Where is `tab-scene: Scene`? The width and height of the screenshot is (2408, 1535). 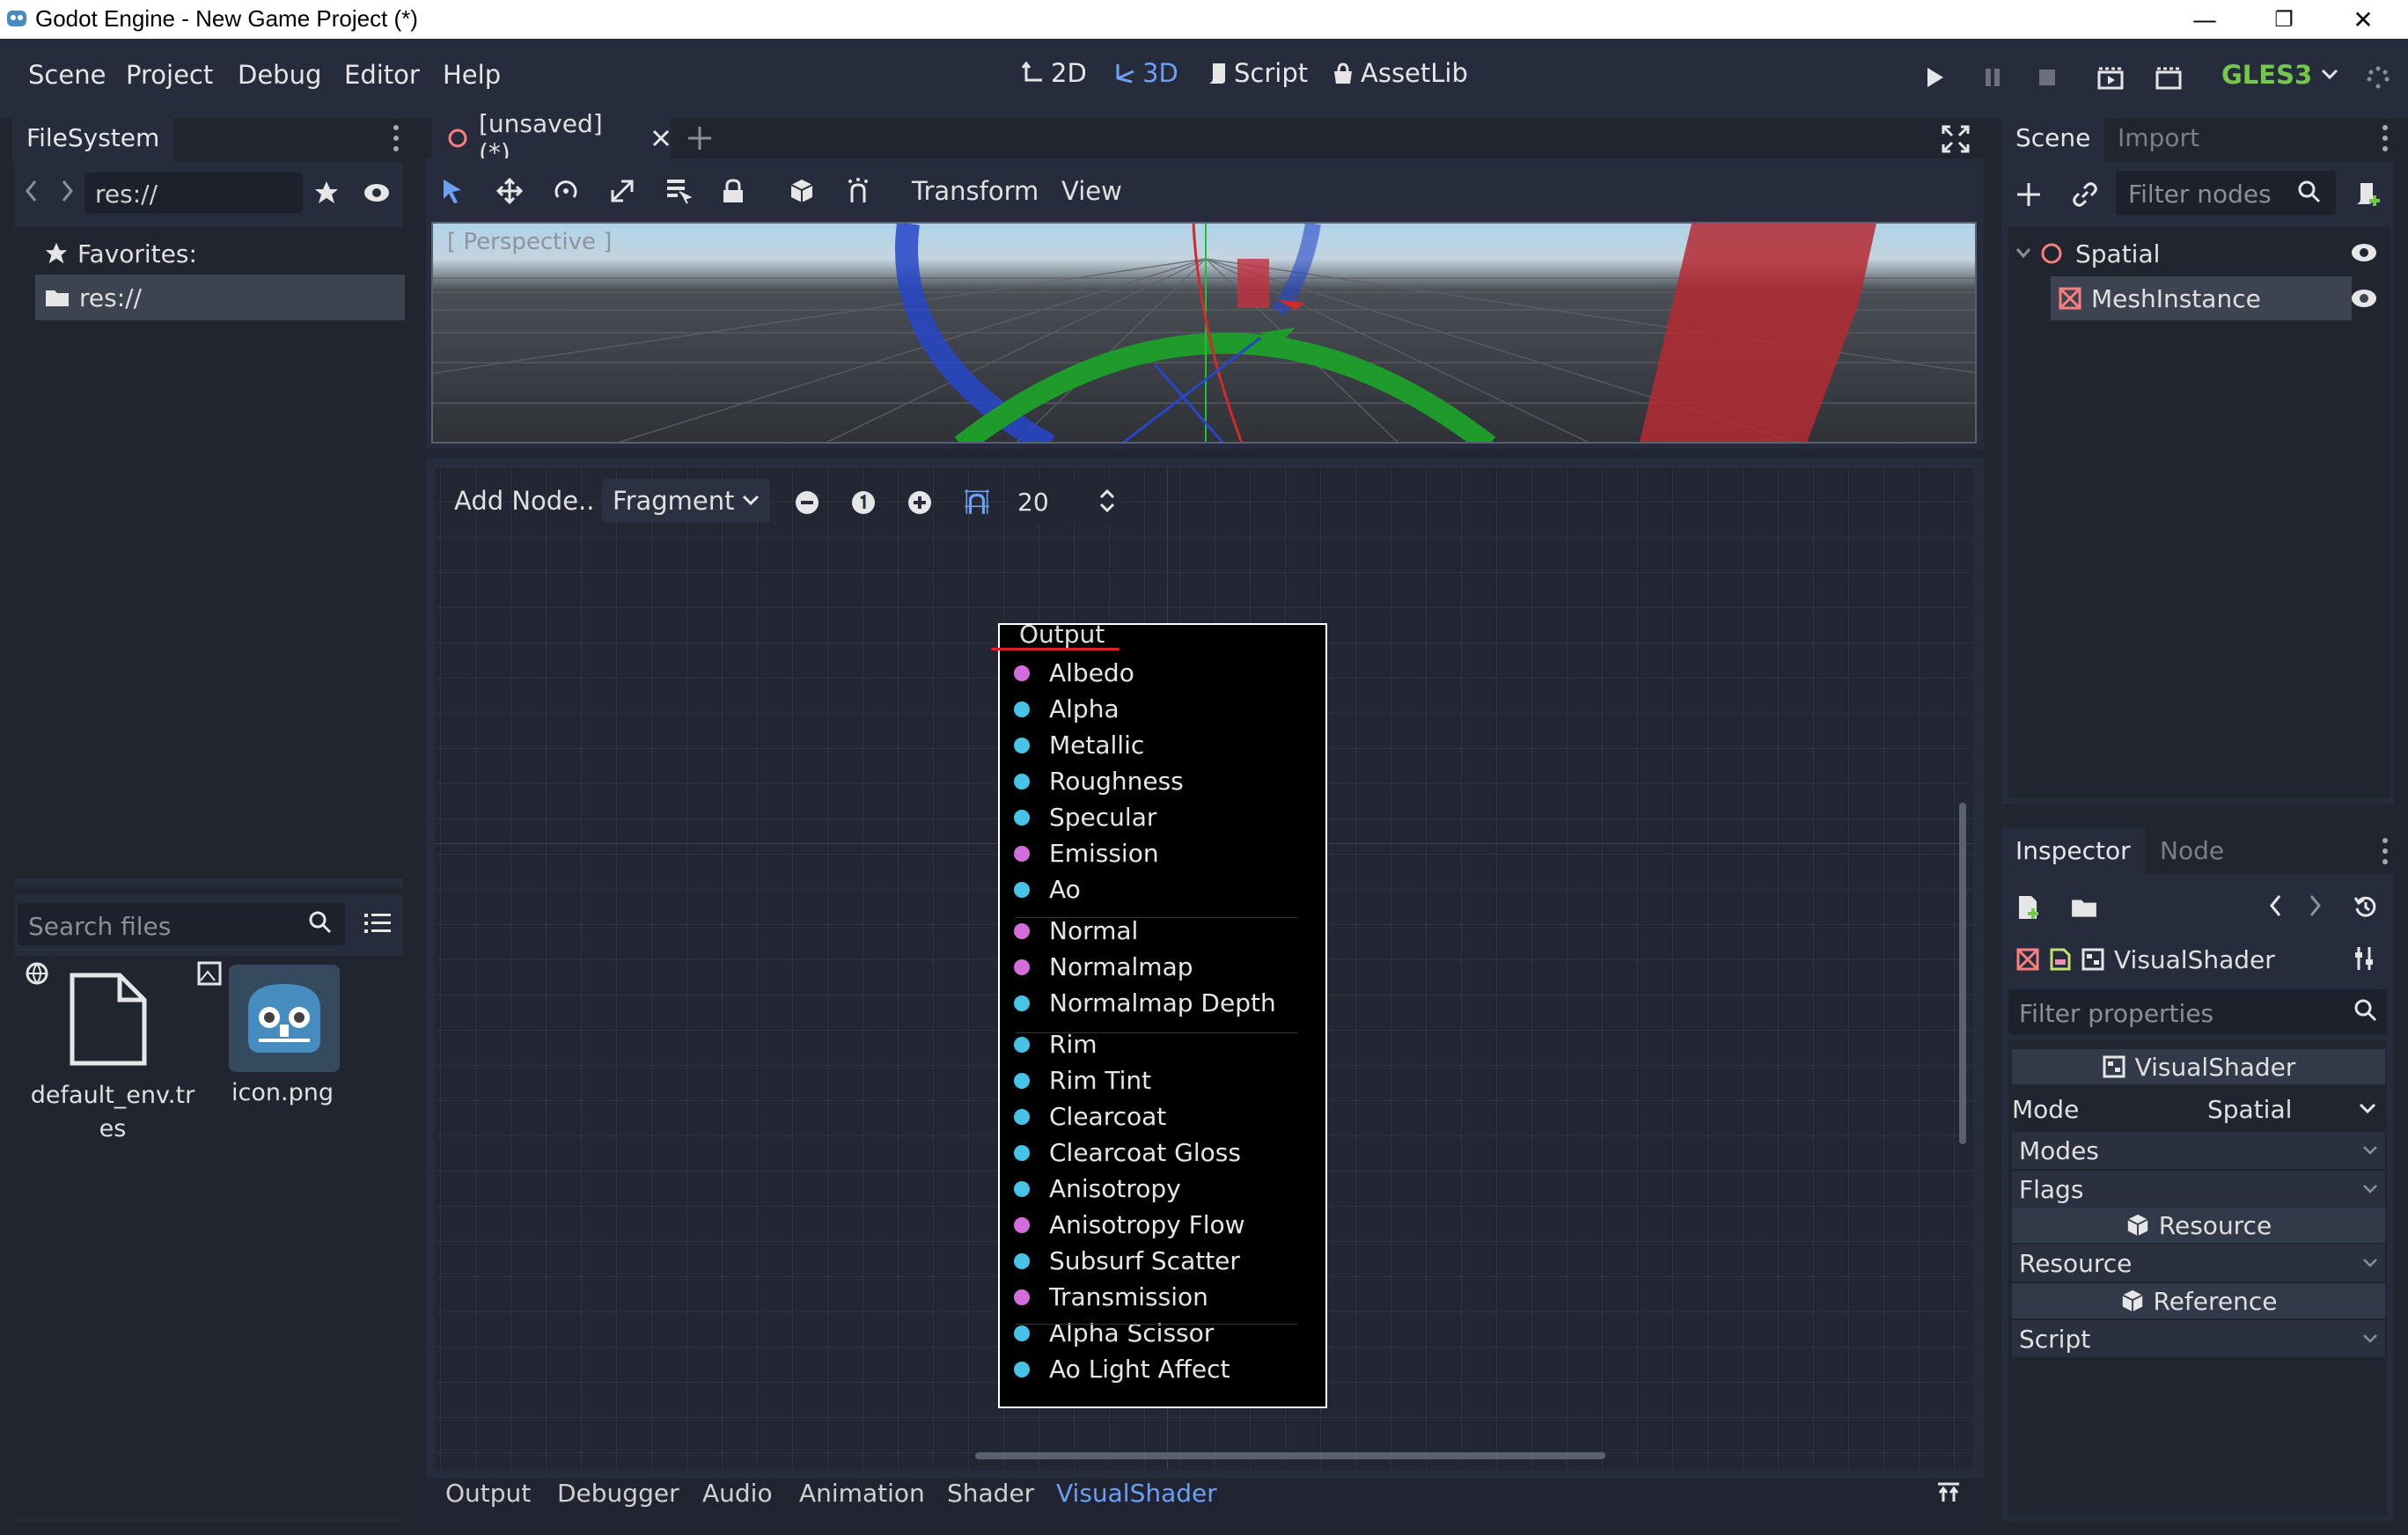 tab-scene: Scene is located at coordinates (2053, 138).